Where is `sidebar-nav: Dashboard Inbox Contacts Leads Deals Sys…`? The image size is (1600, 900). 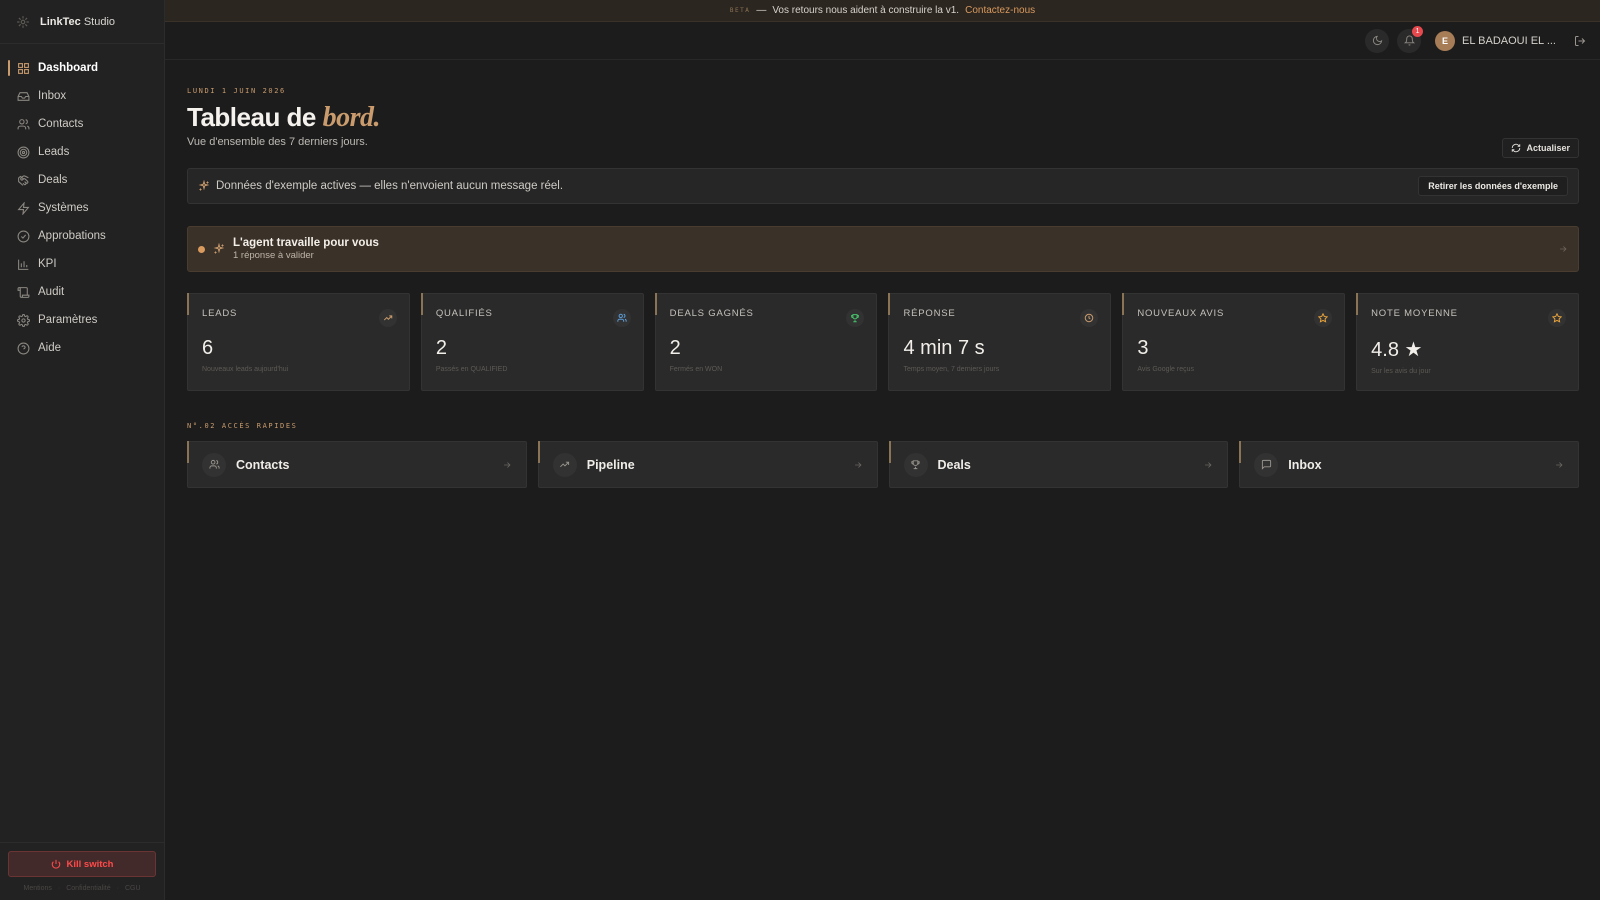
sidebar-nav: Dashboard Inbox Contacts Leads Deals Sys… is located at coordinates (82, 203).